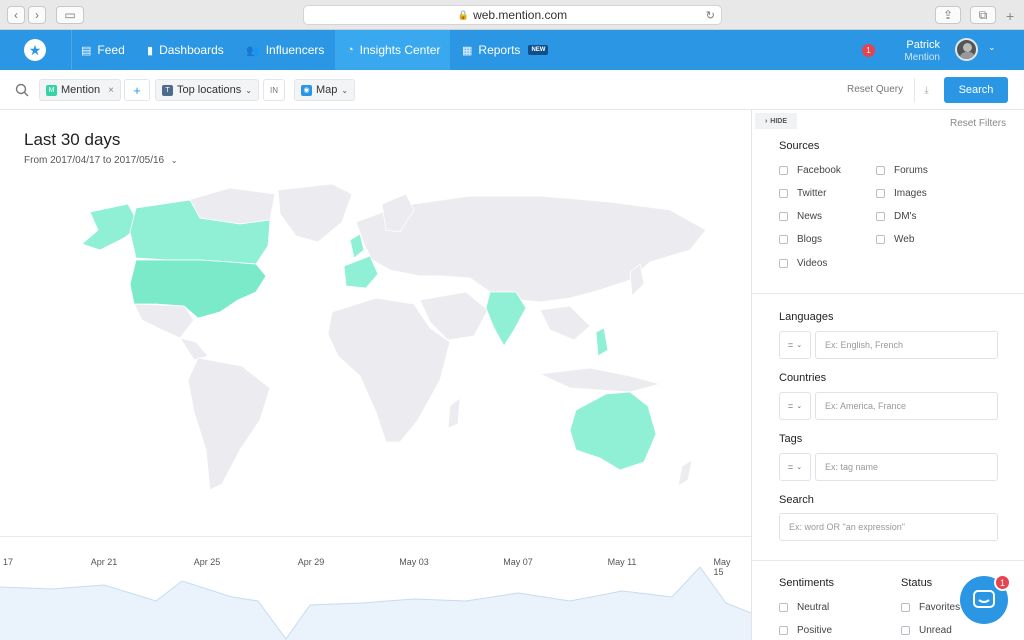 The height and width of the screenshot is (640, 1024). I want to click on tags-input: Ex: tag name, so click(906, 467).